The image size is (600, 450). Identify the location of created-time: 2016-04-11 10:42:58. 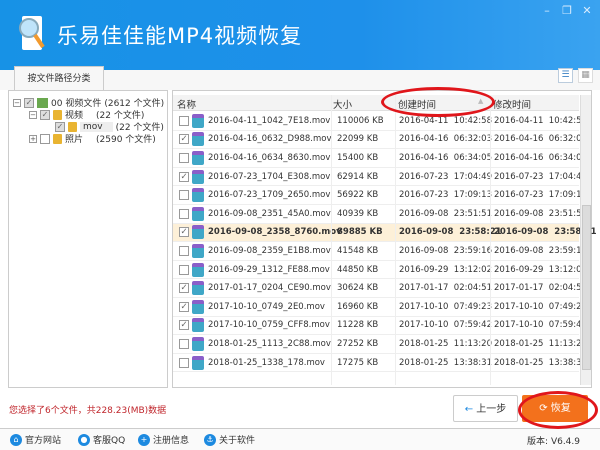
(445, 120).